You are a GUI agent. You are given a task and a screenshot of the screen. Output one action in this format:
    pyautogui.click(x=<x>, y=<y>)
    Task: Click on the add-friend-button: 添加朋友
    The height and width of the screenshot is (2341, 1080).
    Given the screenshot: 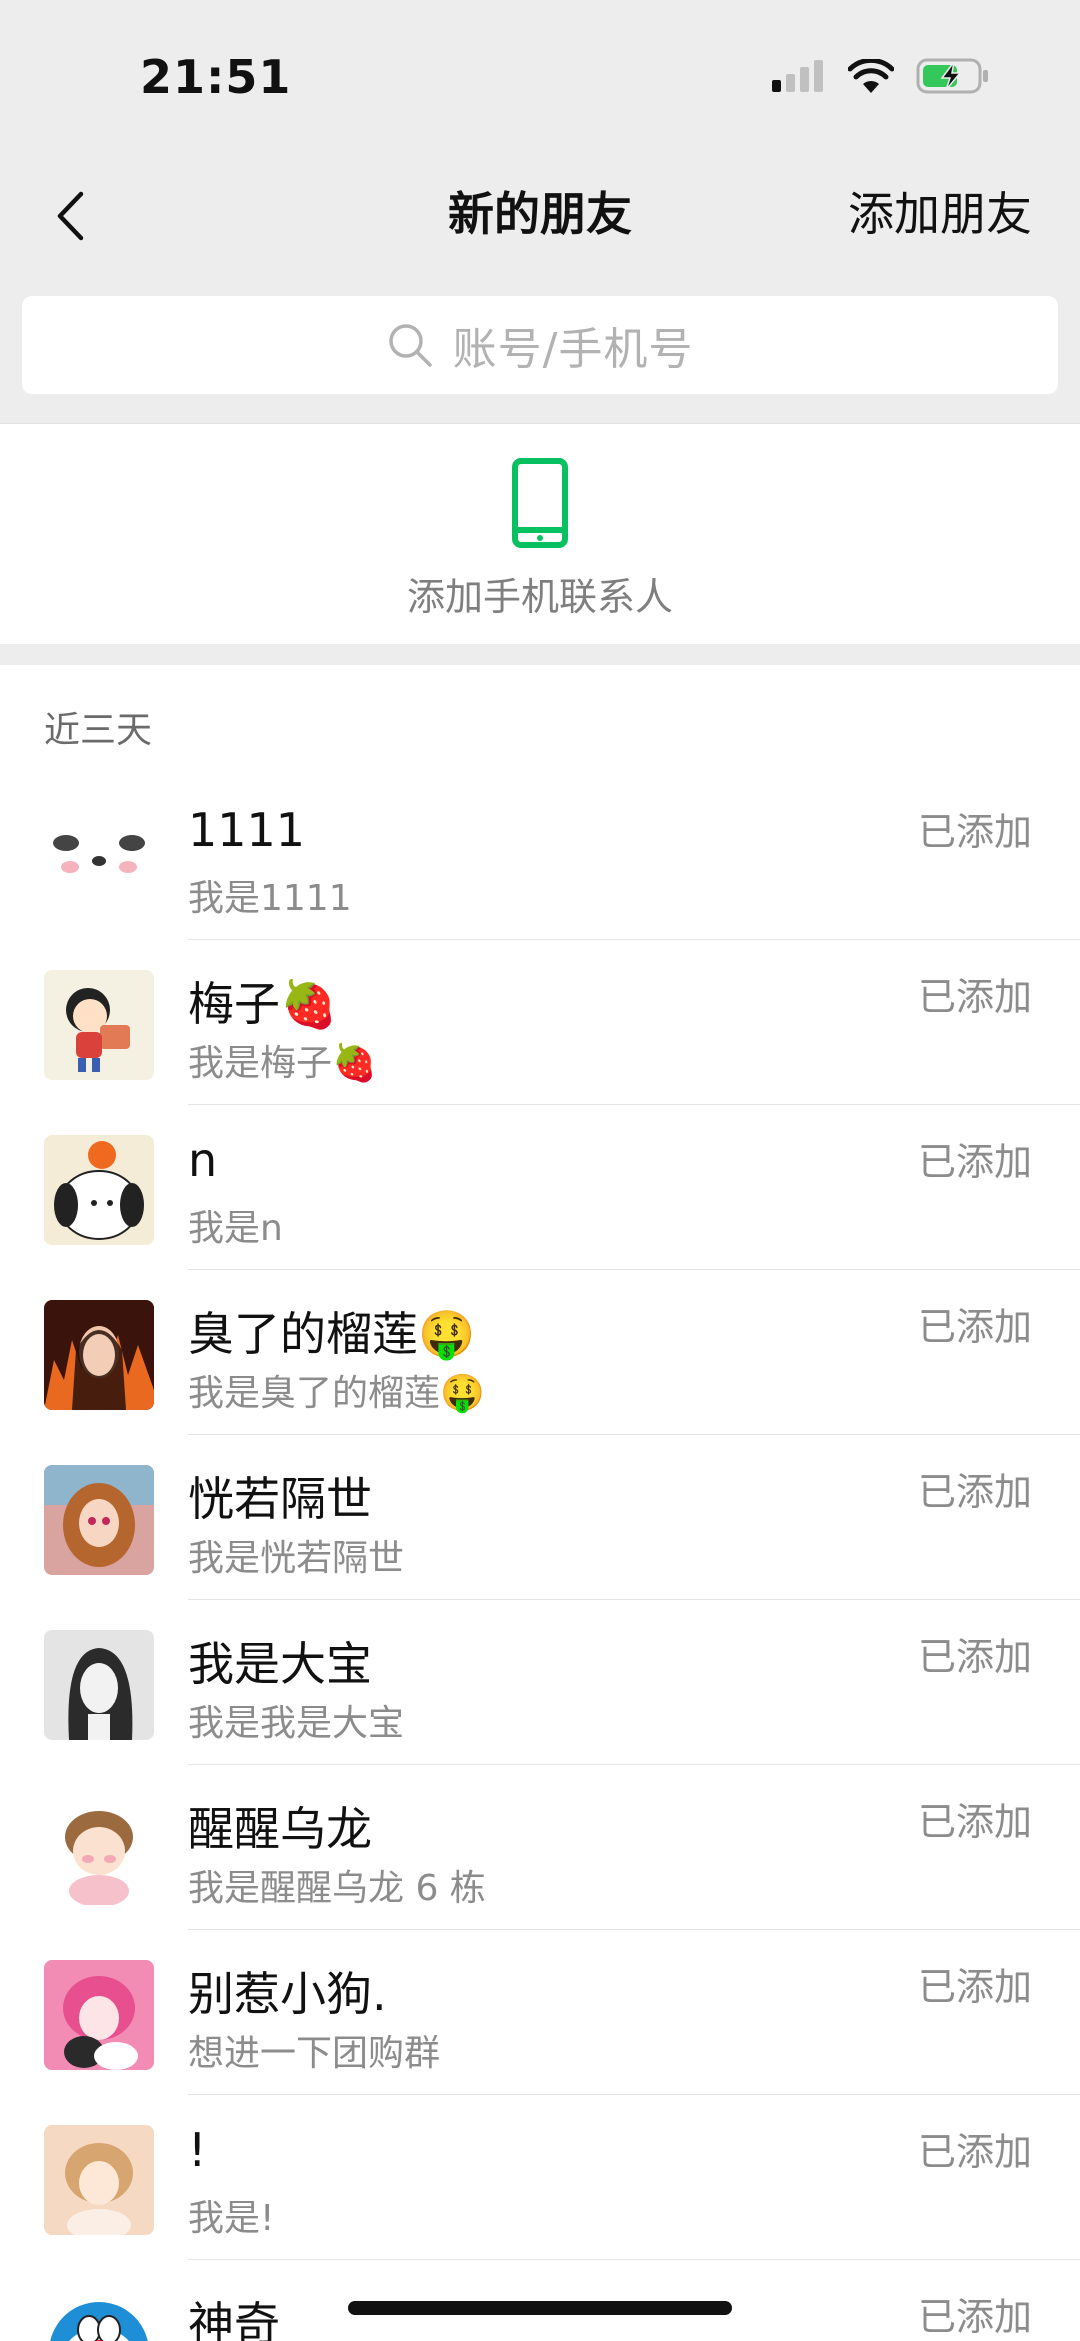 What is the action you would take?
    pyautogui.click(x=940, y=211)
    